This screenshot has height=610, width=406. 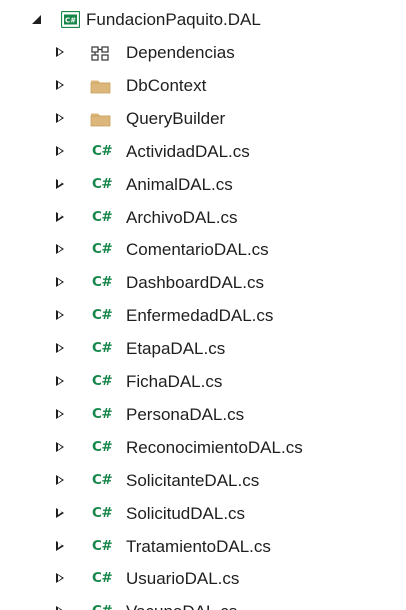 I want to click on tree-row: C# SolicitudDAL.cs, so click(x=203, y=513).